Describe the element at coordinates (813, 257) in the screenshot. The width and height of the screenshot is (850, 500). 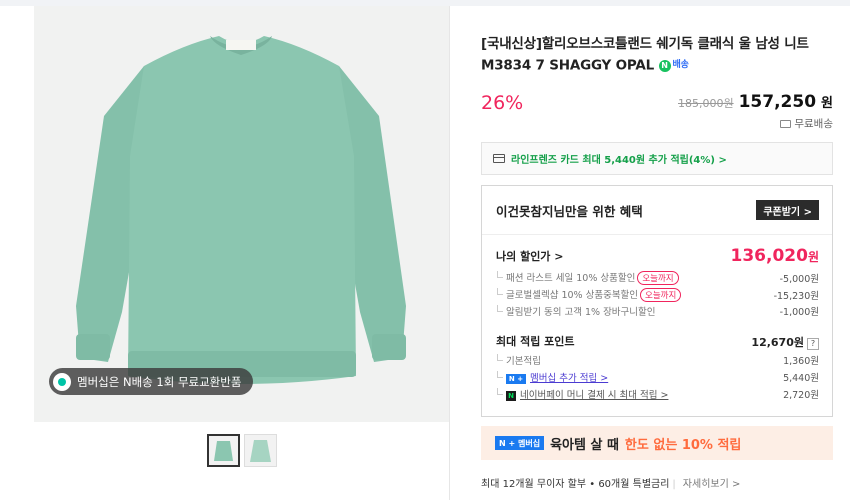
I see `my-price-unit: 원` at that location.